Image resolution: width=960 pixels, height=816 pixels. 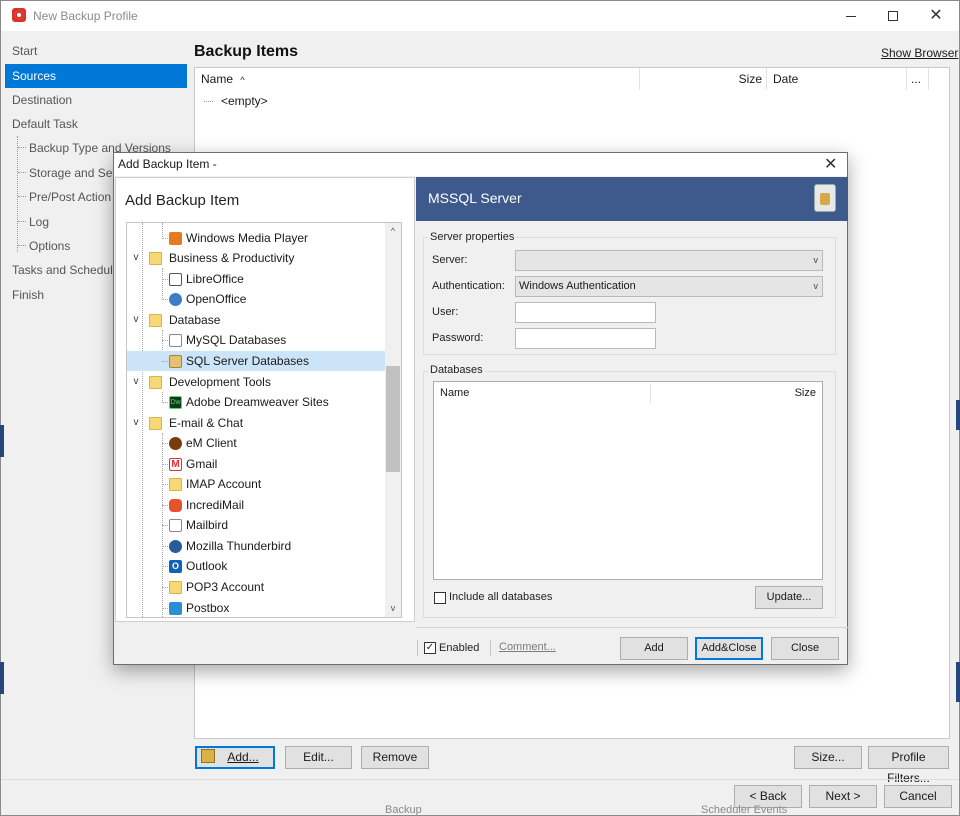 I want to click on db-column-size: Size, so click(x=805, y=393).